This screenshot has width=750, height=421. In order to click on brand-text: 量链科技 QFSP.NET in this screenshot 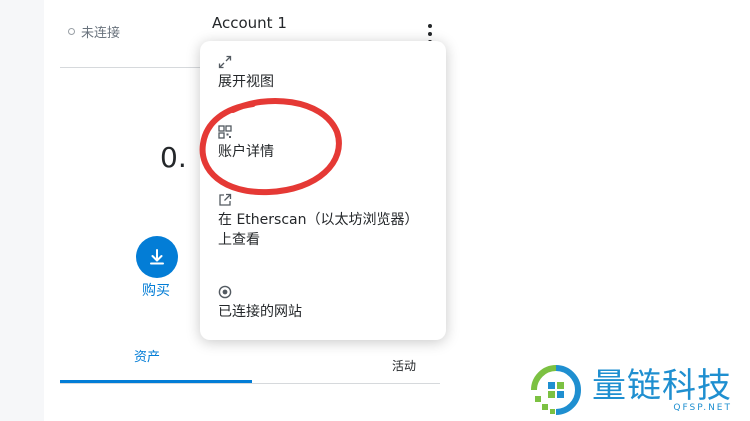, I will do `click(662, 390)`.